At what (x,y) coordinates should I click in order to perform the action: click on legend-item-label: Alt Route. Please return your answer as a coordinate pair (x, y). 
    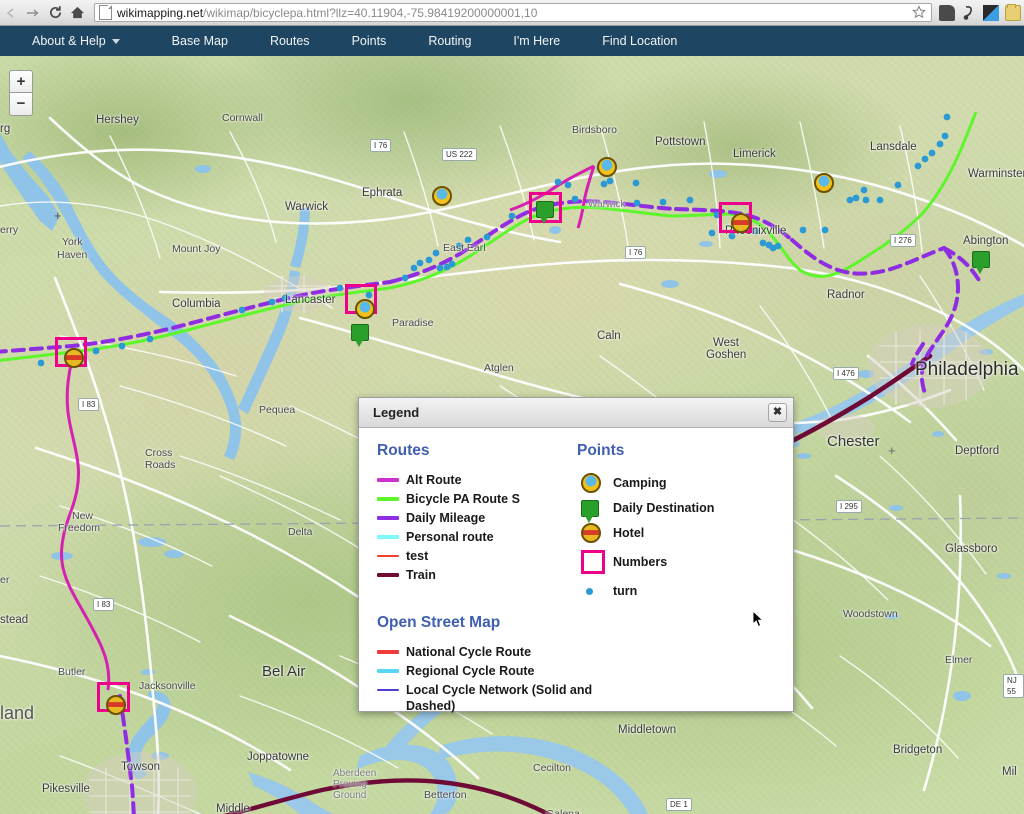
    Looking at the image, I should click on (434, 480).